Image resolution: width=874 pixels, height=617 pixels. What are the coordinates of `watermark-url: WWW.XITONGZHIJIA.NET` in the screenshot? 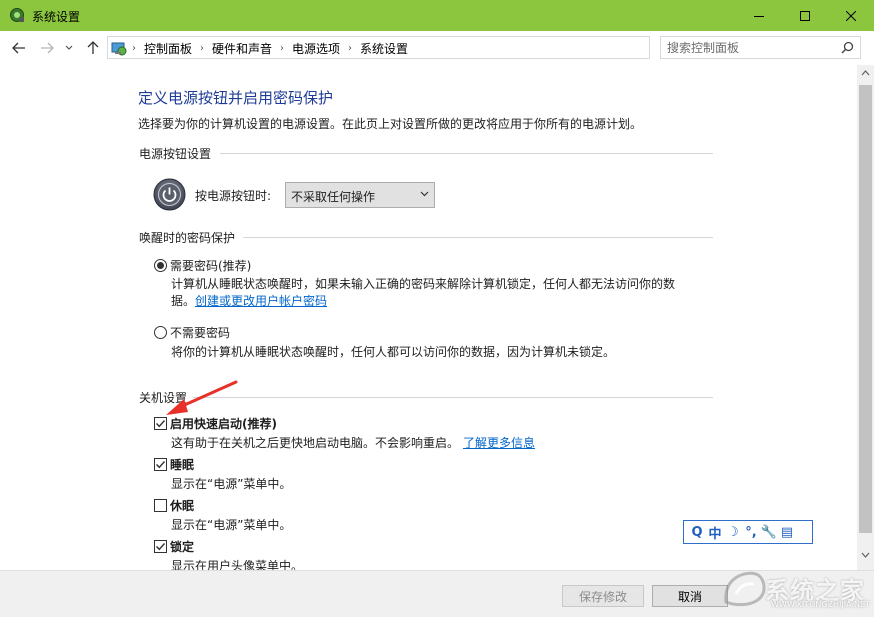 It's located at (820, 604).